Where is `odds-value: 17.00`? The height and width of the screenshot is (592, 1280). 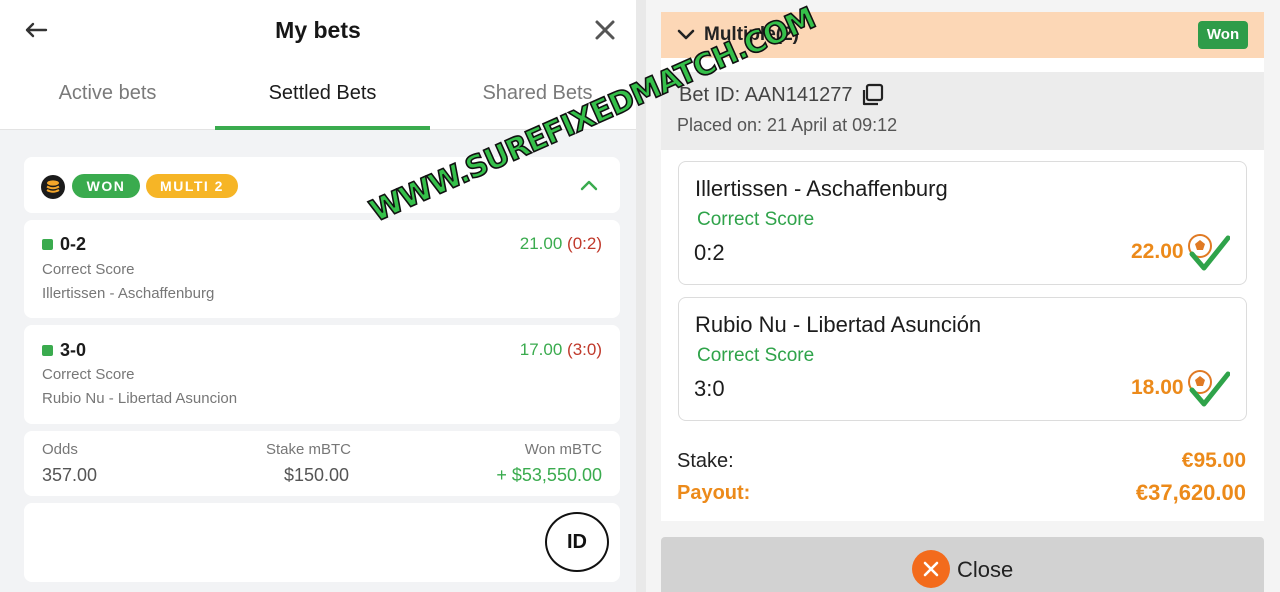 odds-value: 17.00 is located at coordinates (541, 349).